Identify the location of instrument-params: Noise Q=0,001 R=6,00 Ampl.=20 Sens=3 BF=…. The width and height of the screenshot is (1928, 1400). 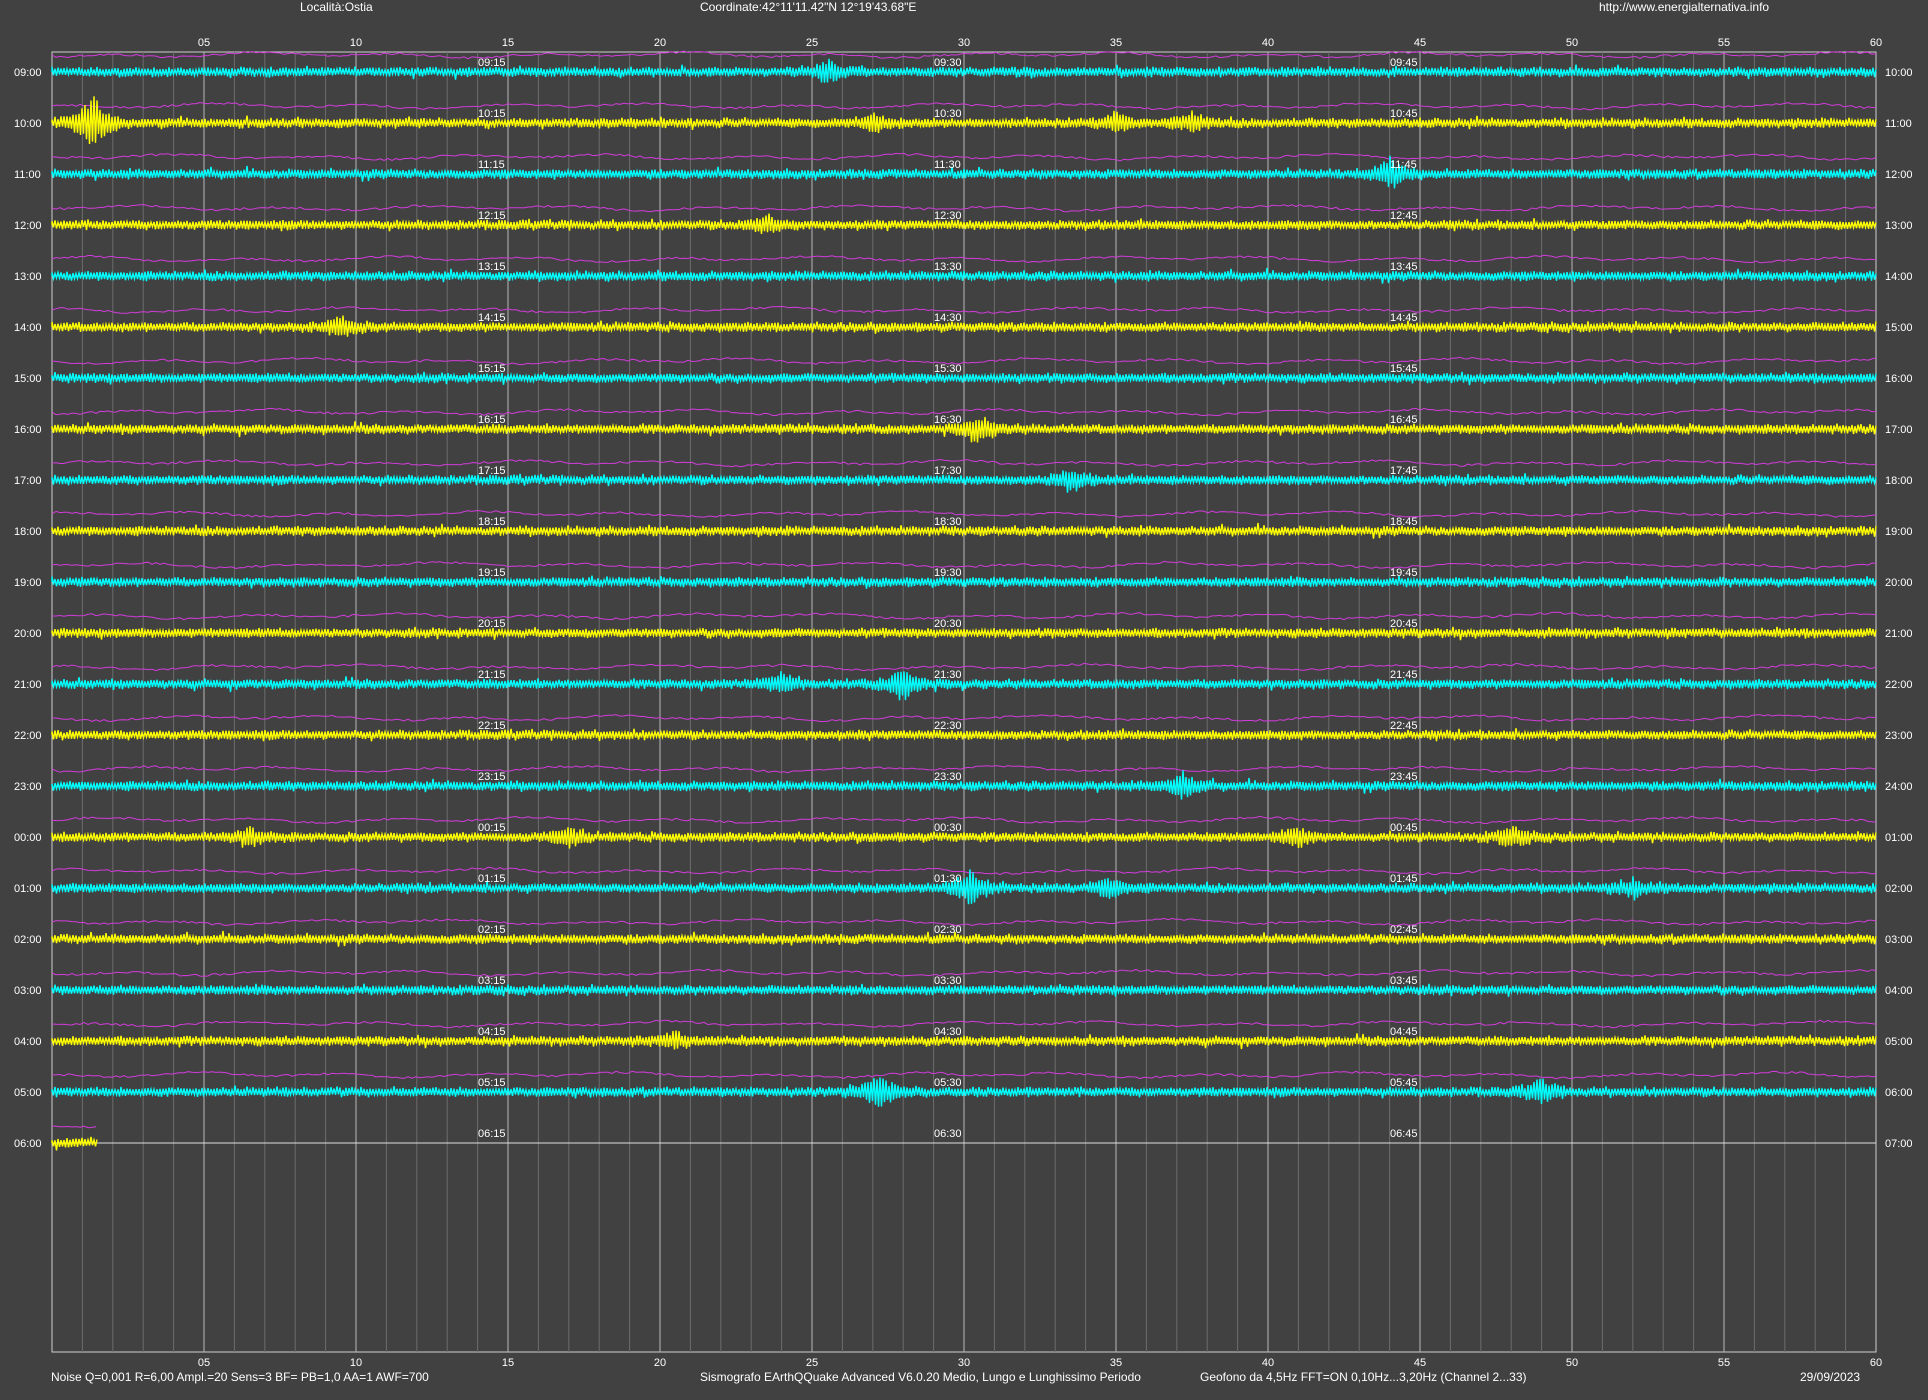
(240, 1377).